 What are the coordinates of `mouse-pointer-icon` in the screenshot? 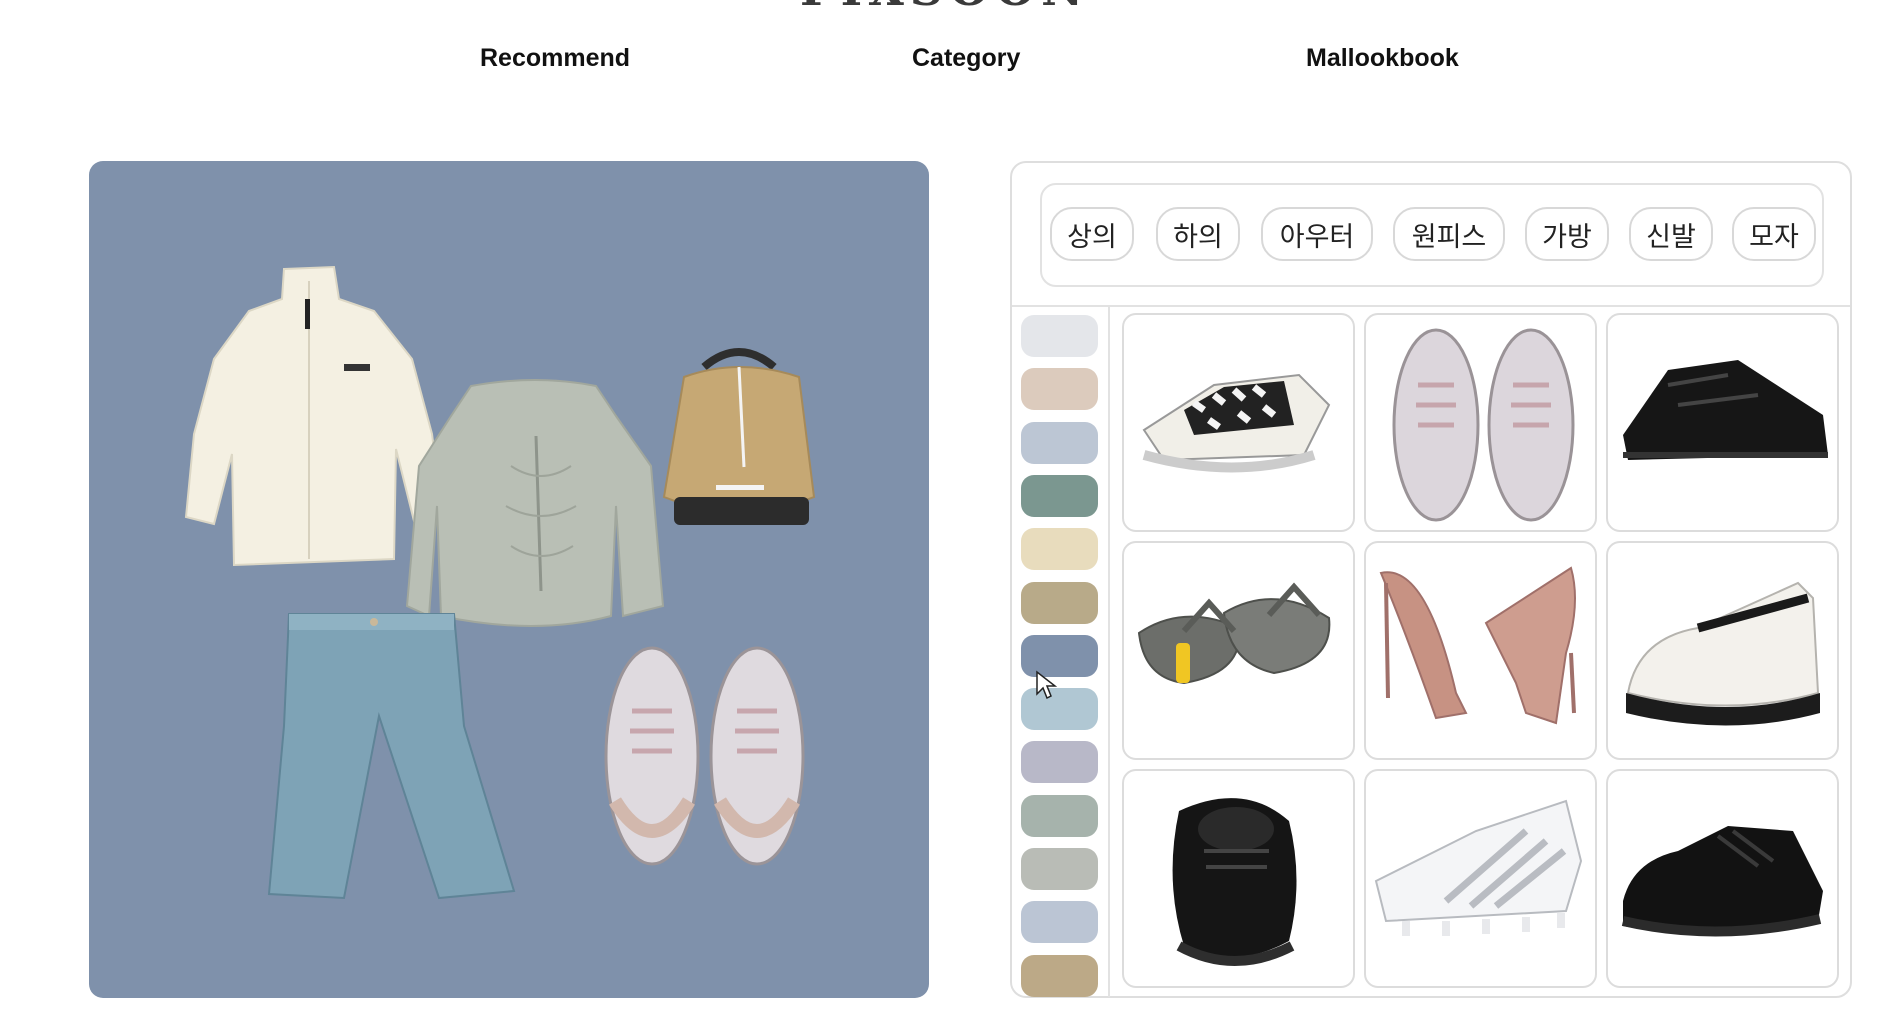 It's located at (1046, 685).